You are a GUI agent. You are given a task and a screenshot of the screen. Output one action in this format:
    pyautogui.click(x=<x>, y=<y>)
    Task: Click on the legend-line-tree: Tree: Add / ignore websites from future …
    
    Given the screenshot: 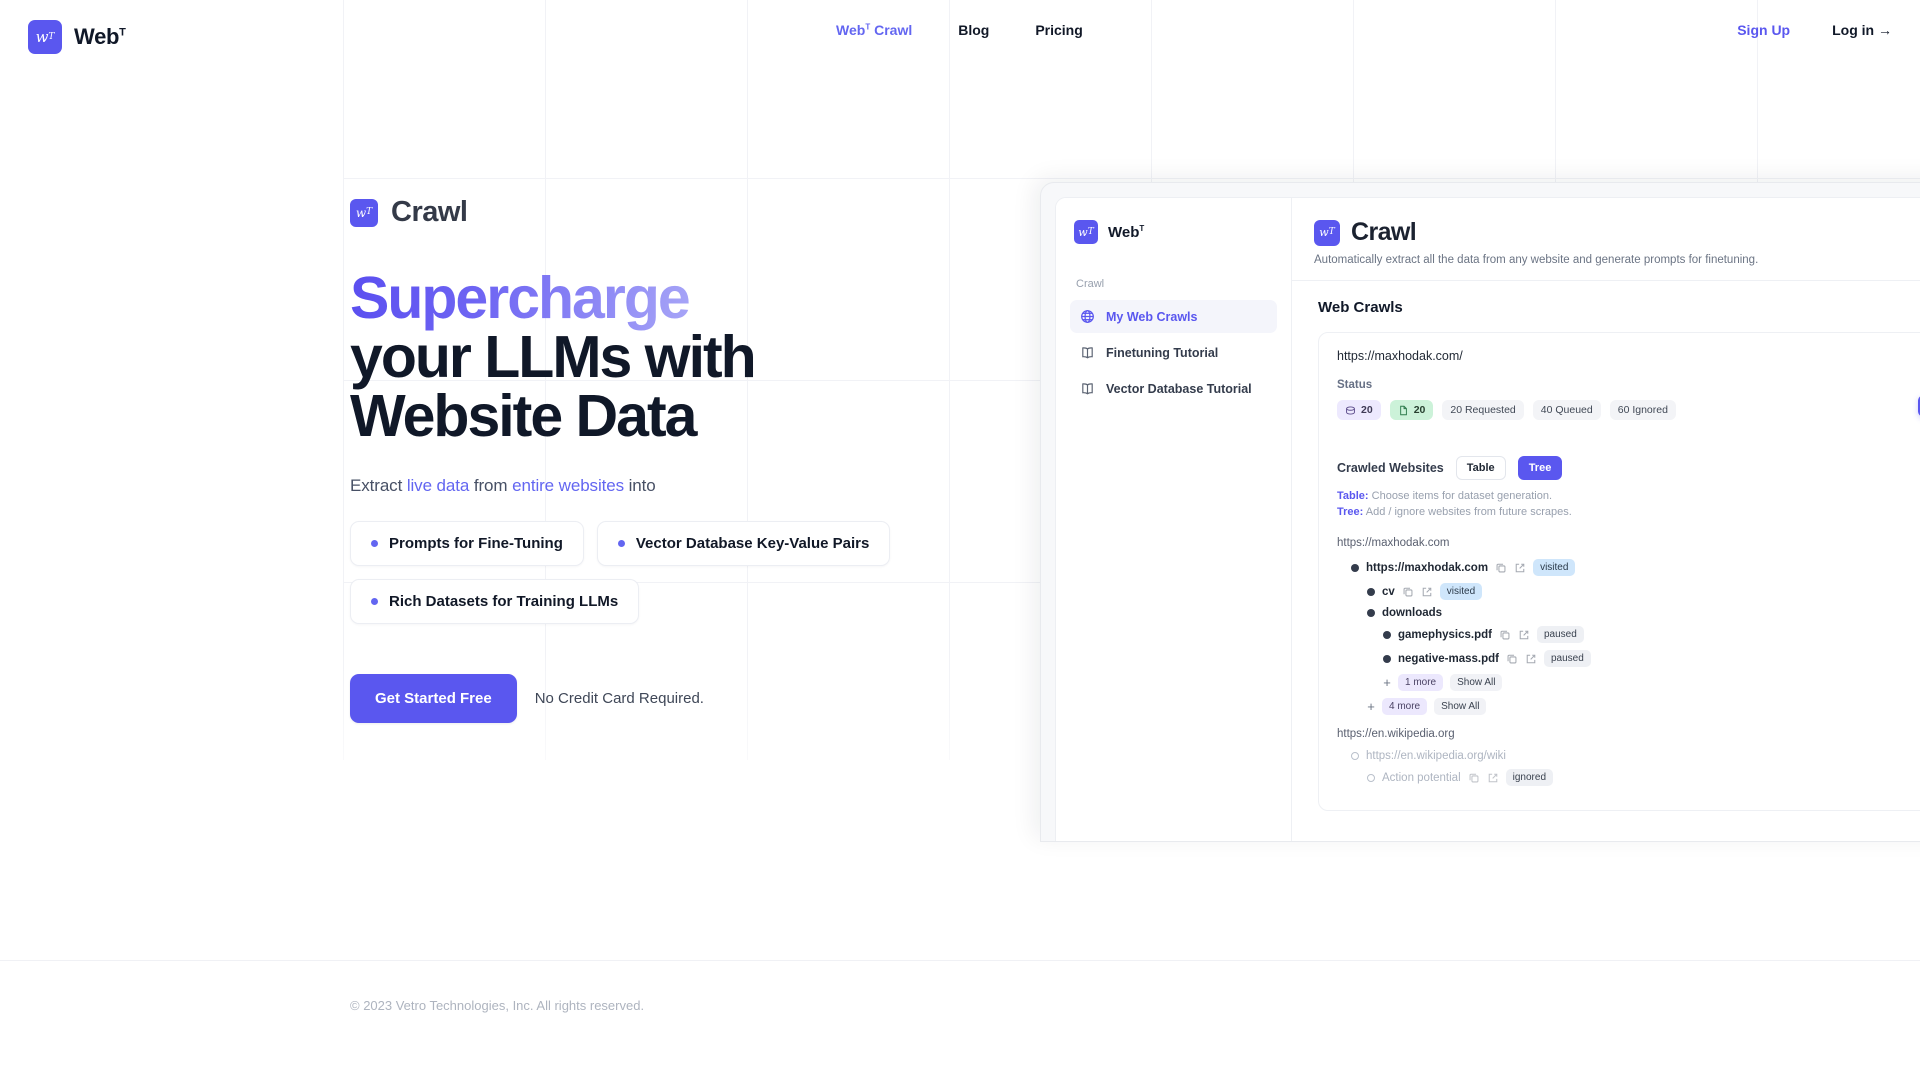 What is the action you would take?
    pyautogui.click(x=1628, y=513)
    